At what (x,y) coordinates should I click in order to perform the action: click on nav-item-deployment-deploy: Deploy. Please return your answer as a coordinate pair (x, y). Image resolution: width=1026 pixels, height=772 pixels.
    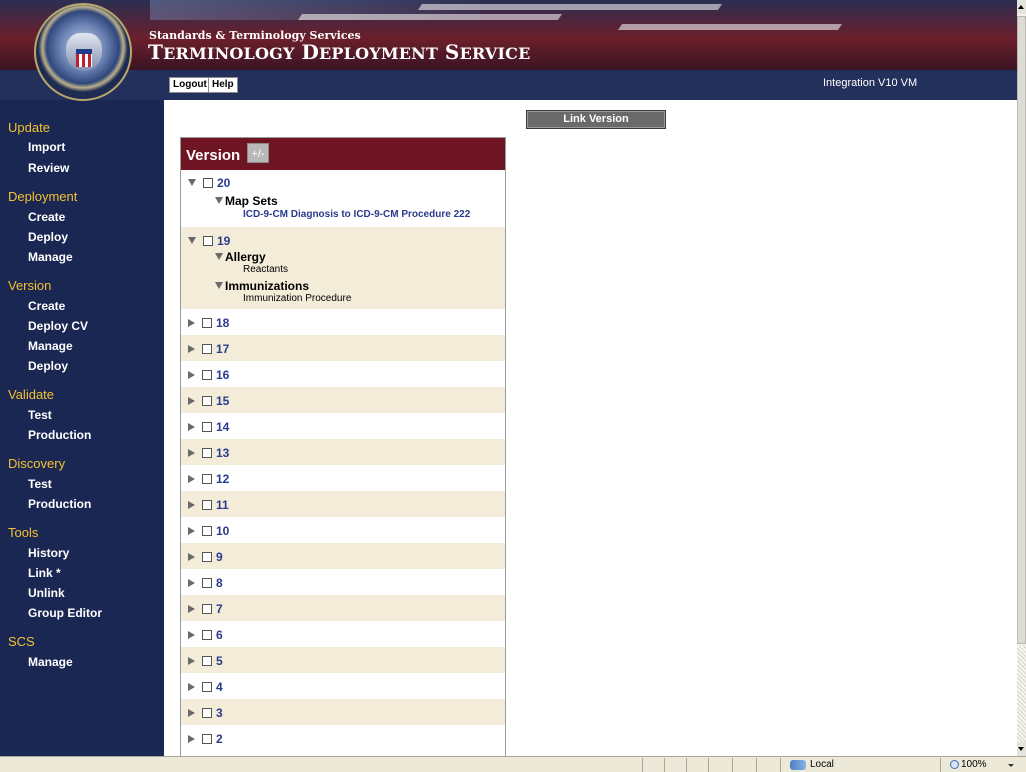
    Looking at the image, I should click on (48, 237).